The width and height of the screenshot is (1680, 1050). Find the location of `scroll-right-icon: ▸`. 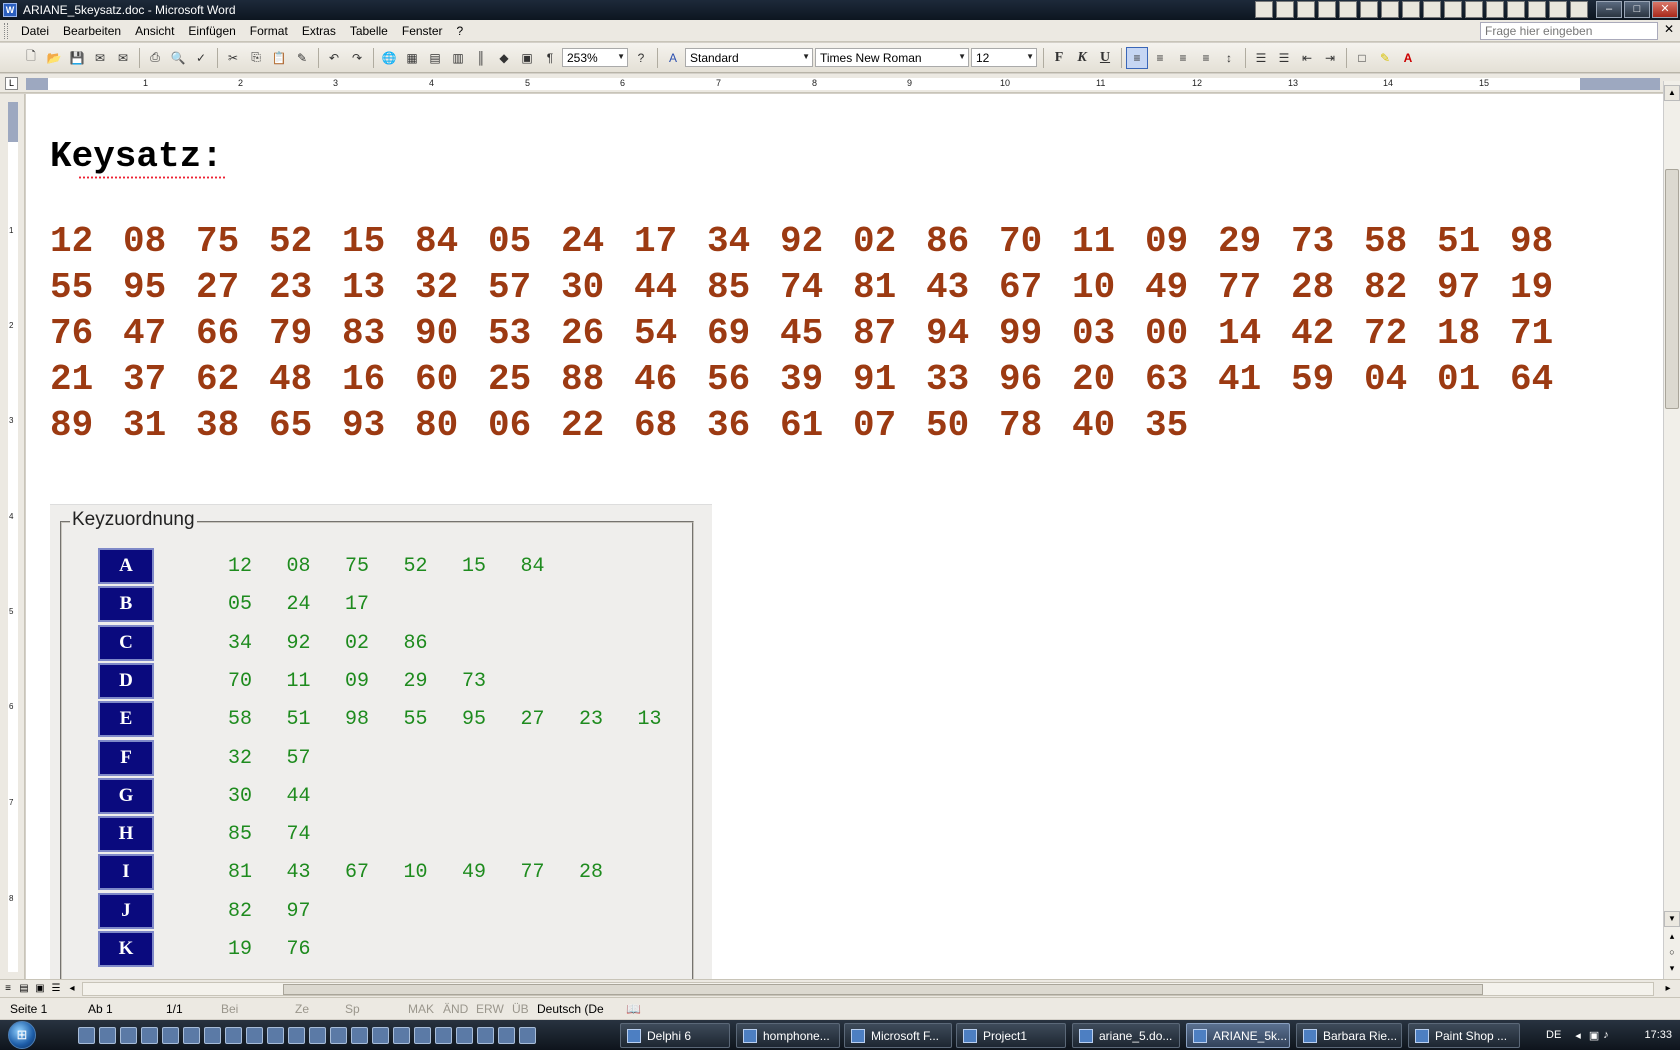

scroll-right-icon: ▸ is located at coordinates (1668, 988).